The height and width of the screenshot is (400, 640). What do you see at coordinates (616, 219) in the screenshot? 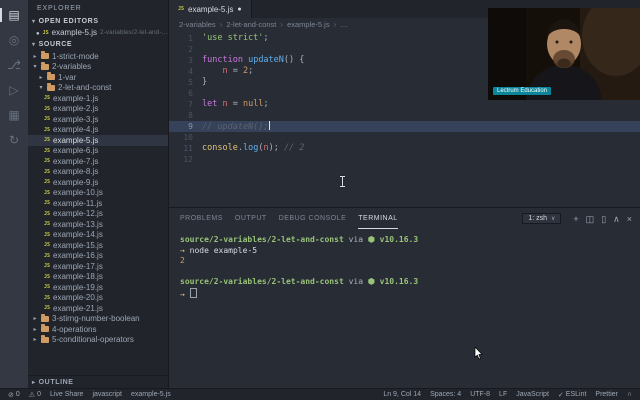
I see `maximize-panel-icon: ∧` at bounding box center [616, 219].